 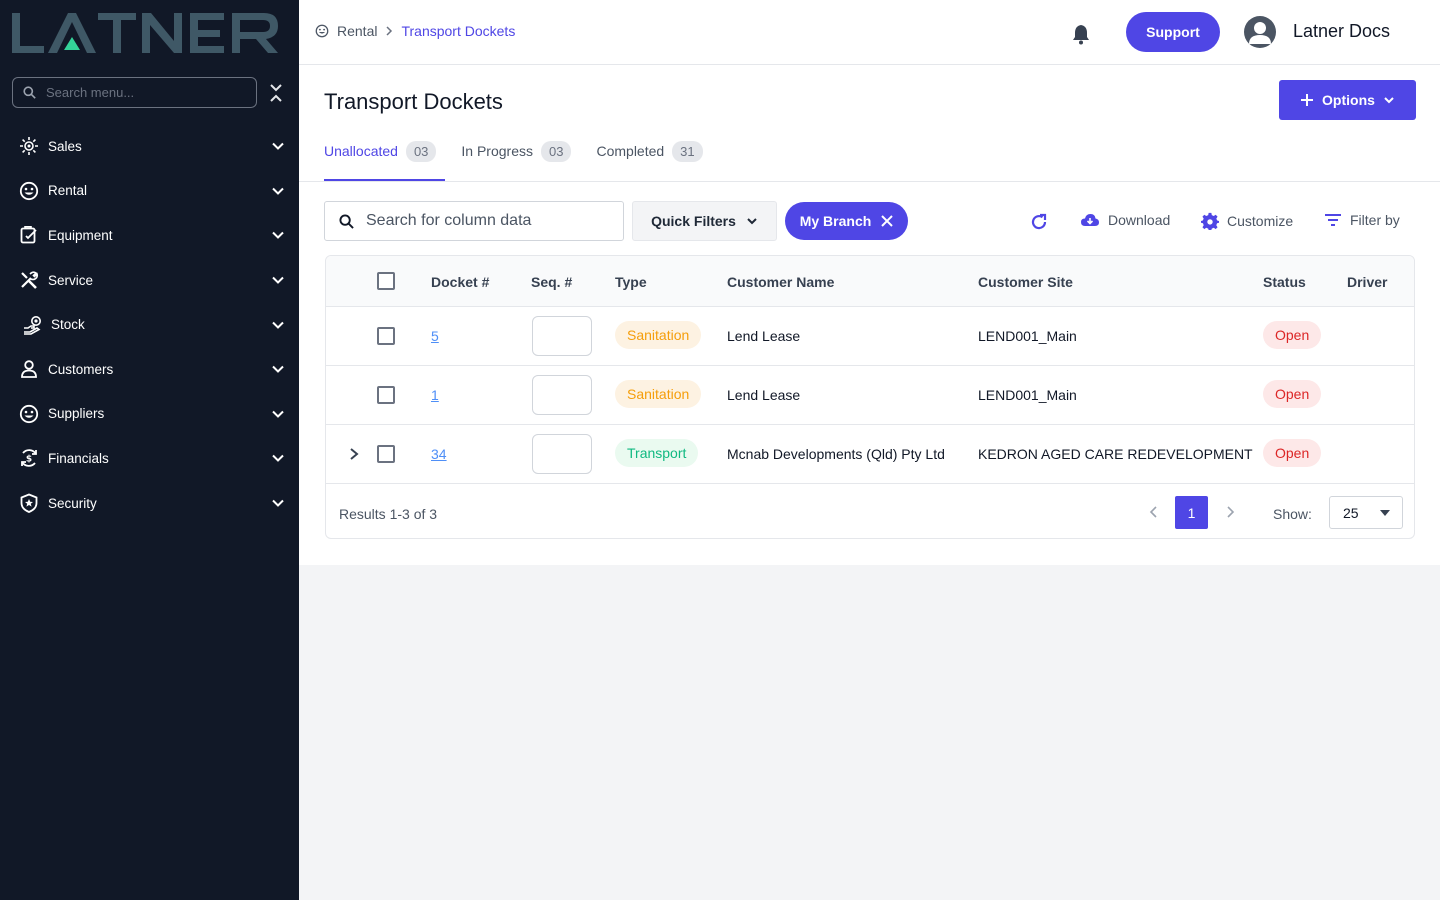 I want to click on tab-unallocated: Unallocated 03, so click(x=380, y=151).